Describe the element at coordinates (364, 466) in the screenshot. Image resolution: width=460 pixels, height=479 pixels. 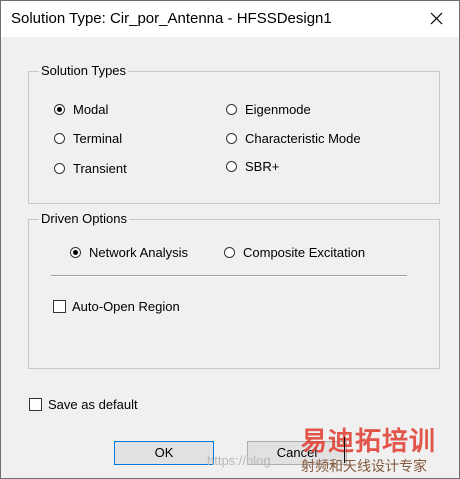
I see `watermark-logo-subtitle: 射频和天线设计专家` at that location.